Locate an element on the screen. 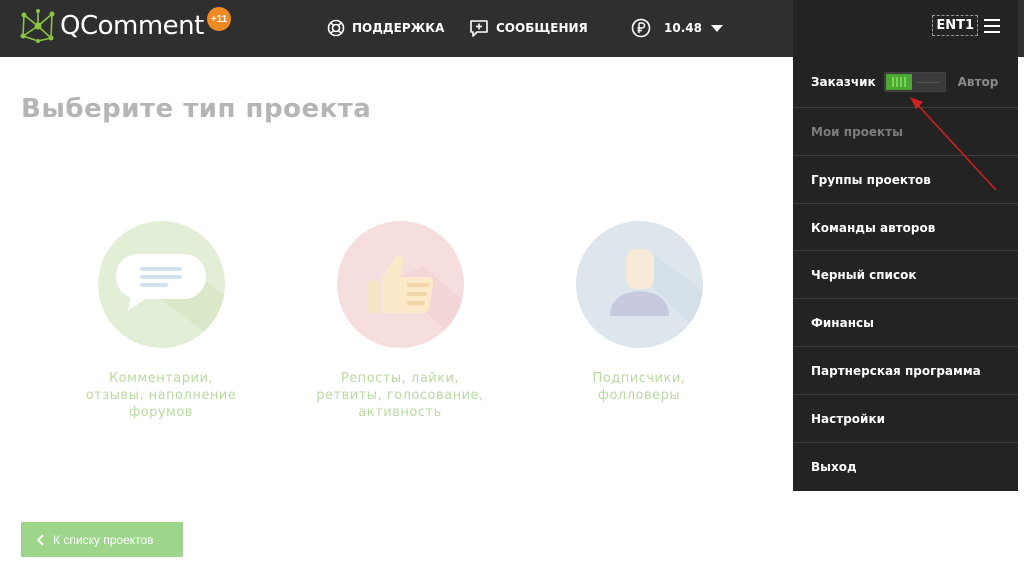  logo: QComment +11 is located at coordinates (125, 25).